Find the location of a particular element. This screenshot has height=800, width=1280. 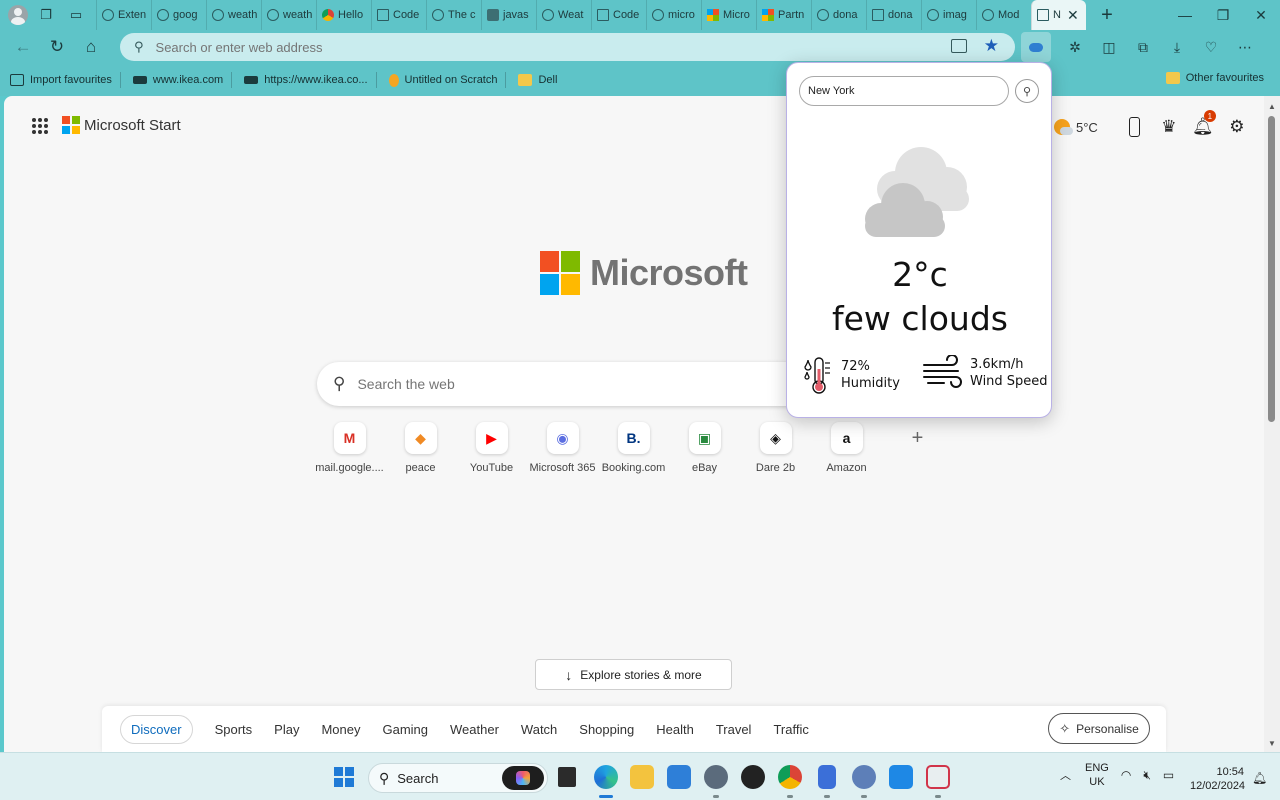

tab: javas is located at coordinates (508, 15).